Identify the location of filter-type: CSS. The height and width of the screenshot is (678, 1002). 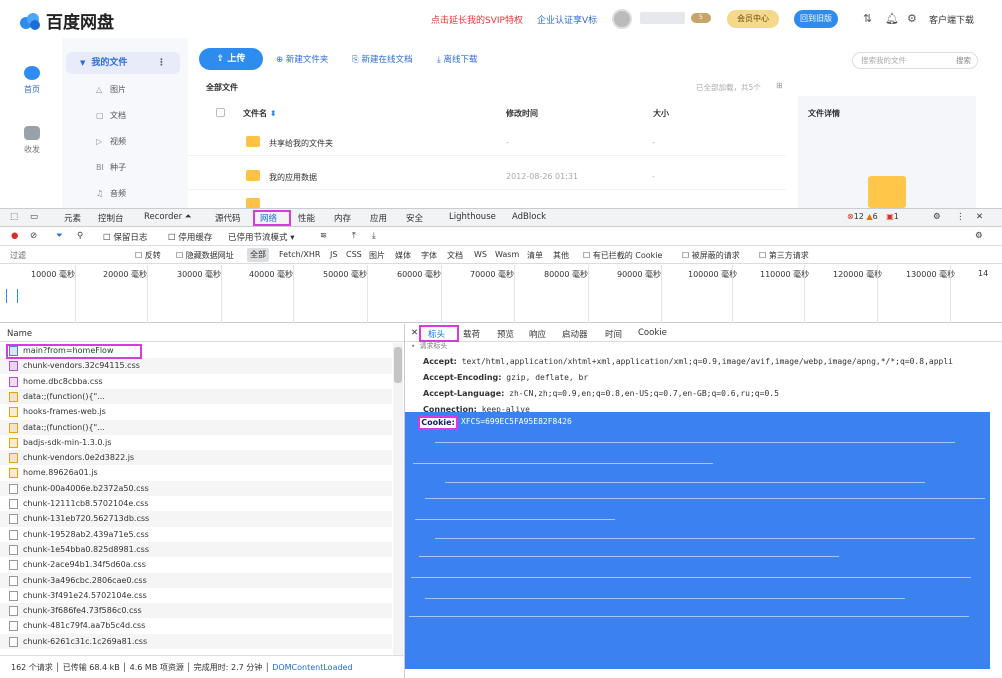
(354, 254).